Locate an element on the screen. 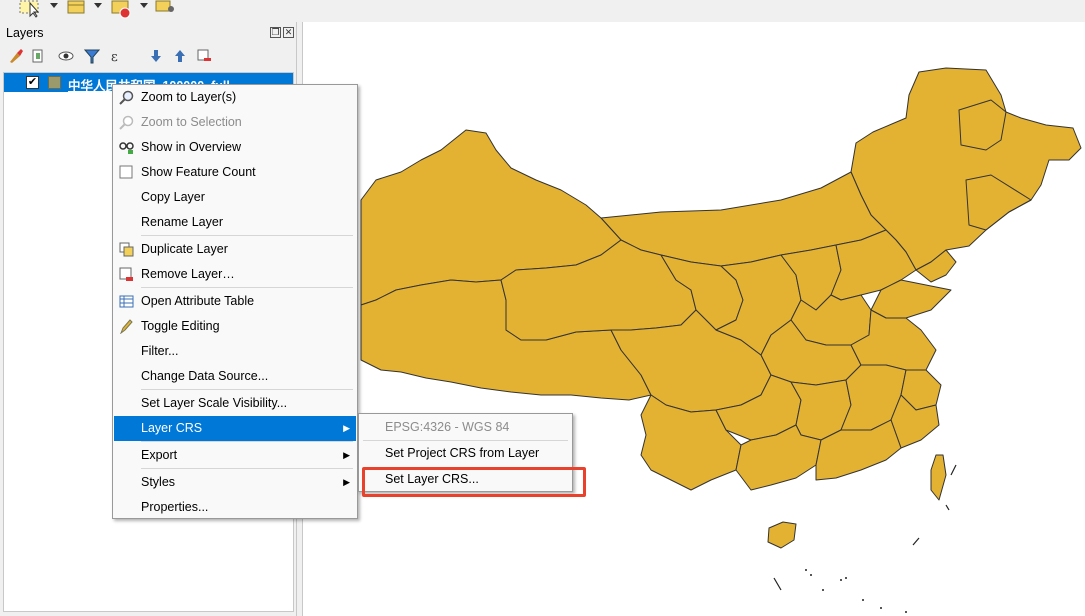 The height and width of the screenshot is (616, 1085). menu-item-zoom-to-selection: Zoom to Selection is located at coordinates (235, 122).